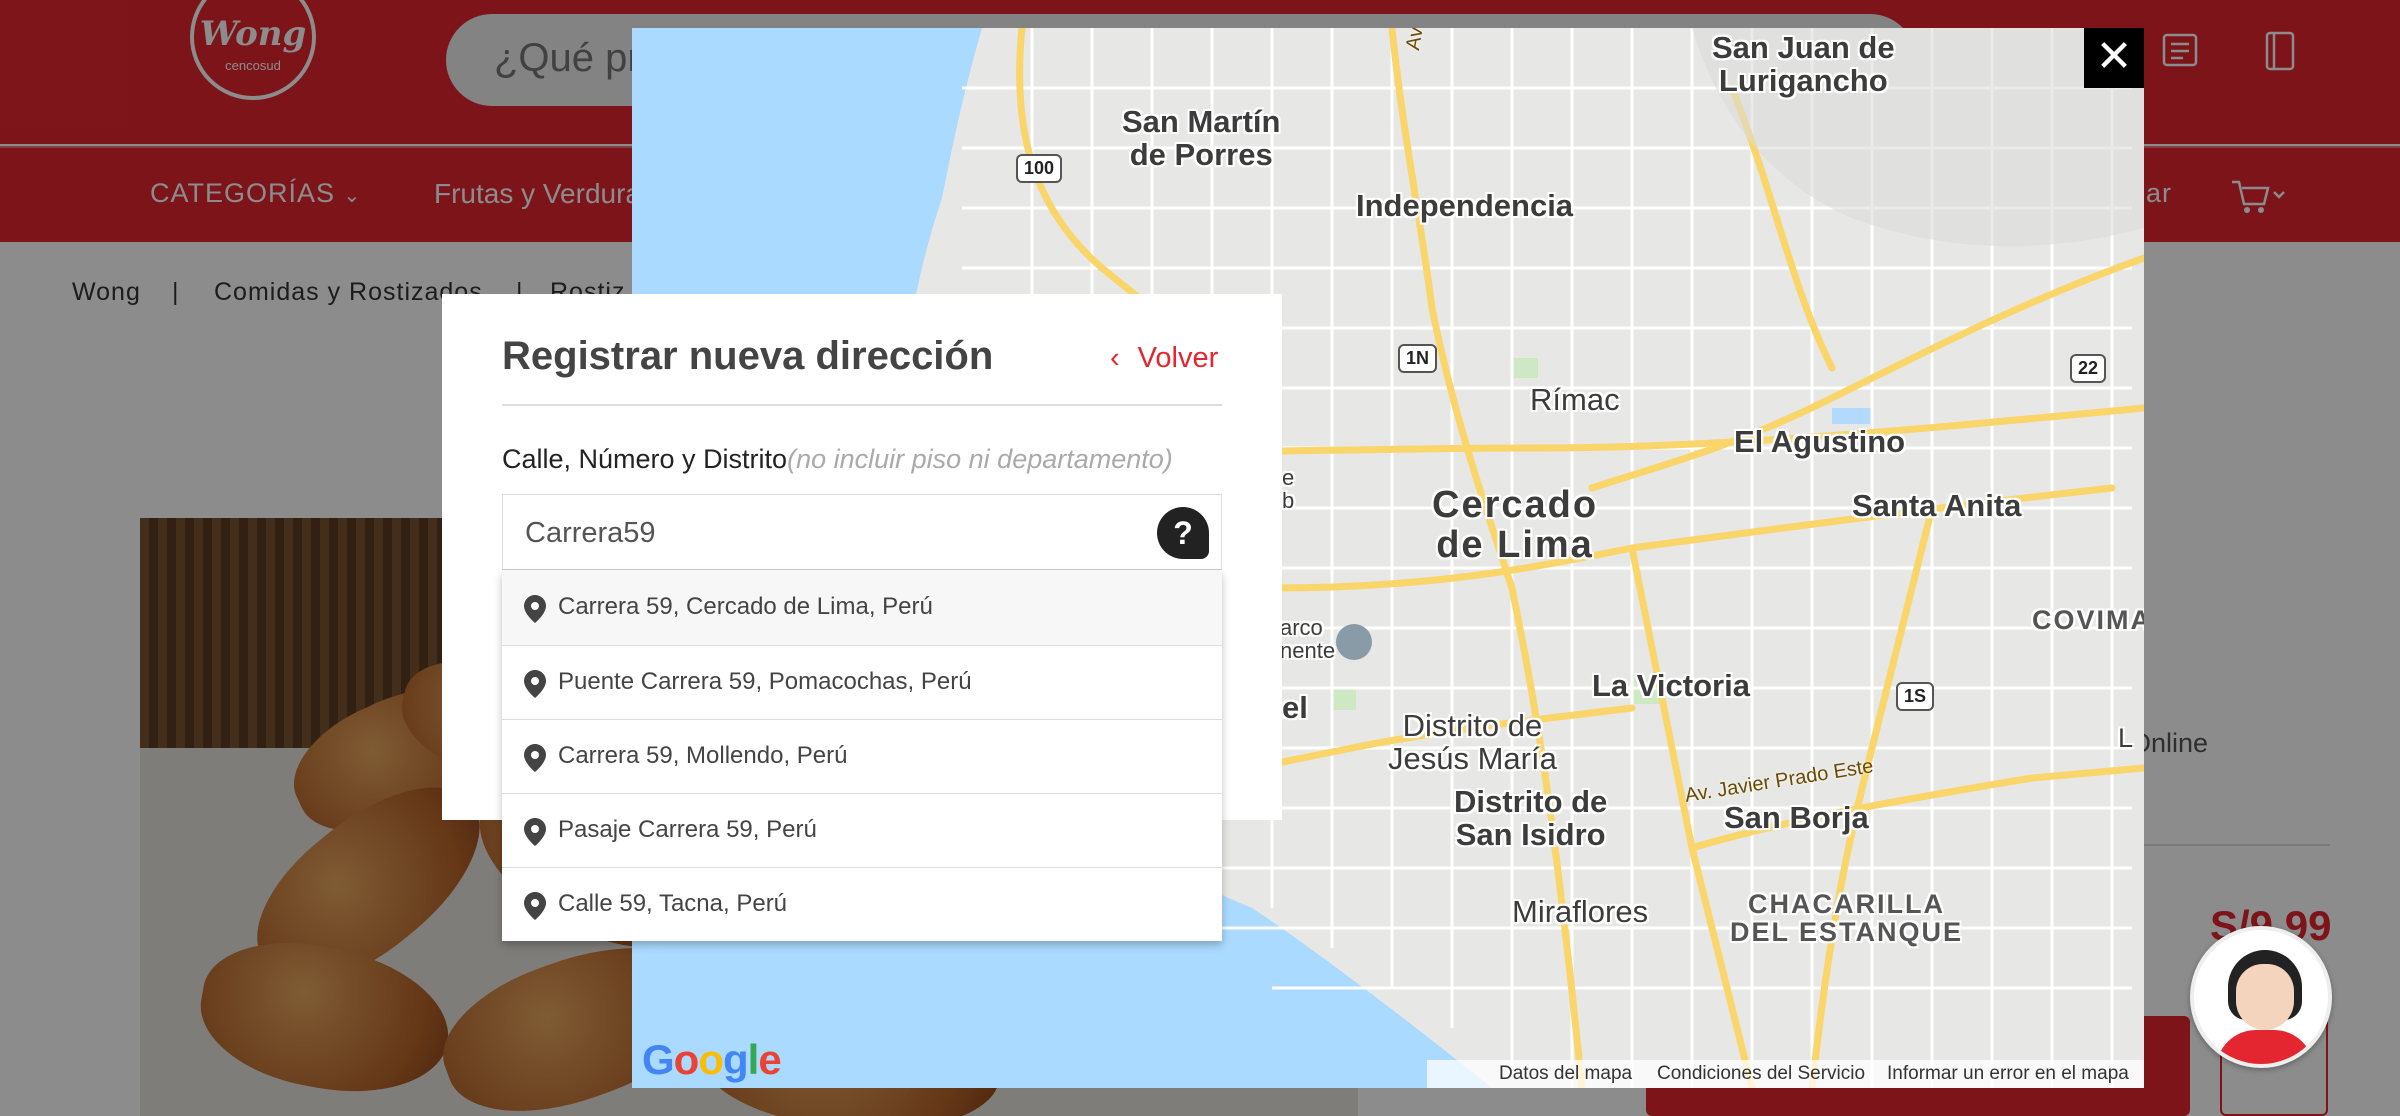  What do you see at coordinates (1288, 489) in the screenshot?
I see `map-label-e: eb` at bounding box center [1288, 489].